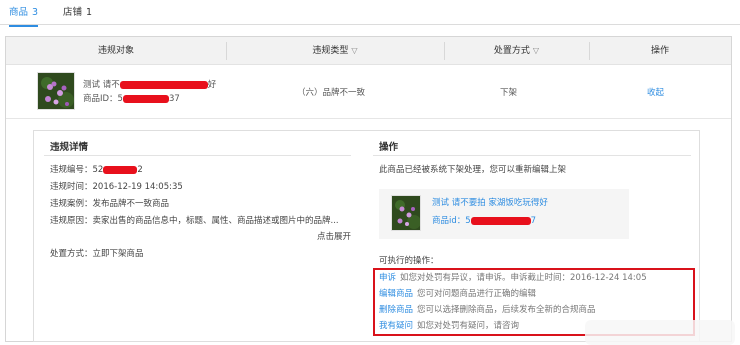 The height and width of the screenshot is (345, 740). I want to click on appeal-link: 申诉, so click(387, 278).